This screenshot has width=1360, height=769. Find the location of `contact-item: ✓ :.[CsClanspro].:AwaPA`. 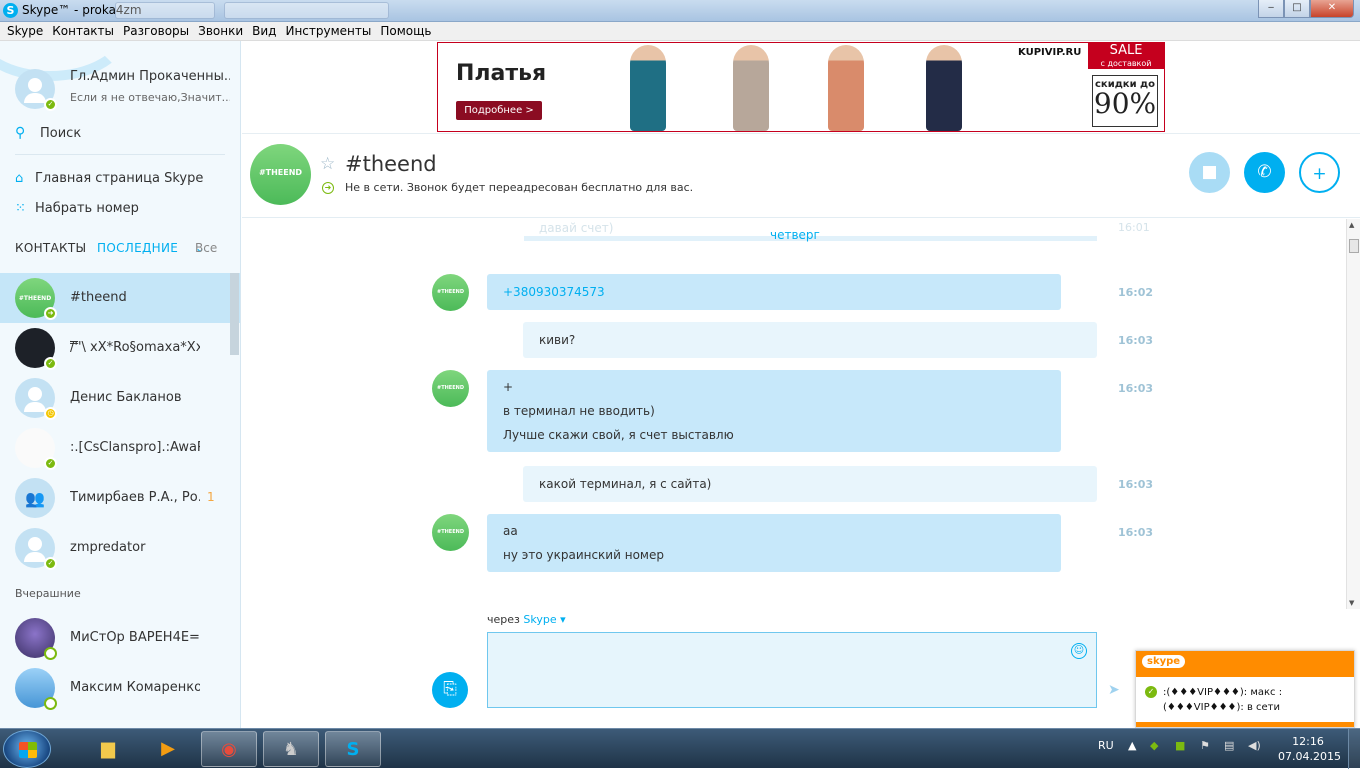

contact-item: ✓ :.[CsClanspro].:AwaPA is located at coordinates (120, 448).